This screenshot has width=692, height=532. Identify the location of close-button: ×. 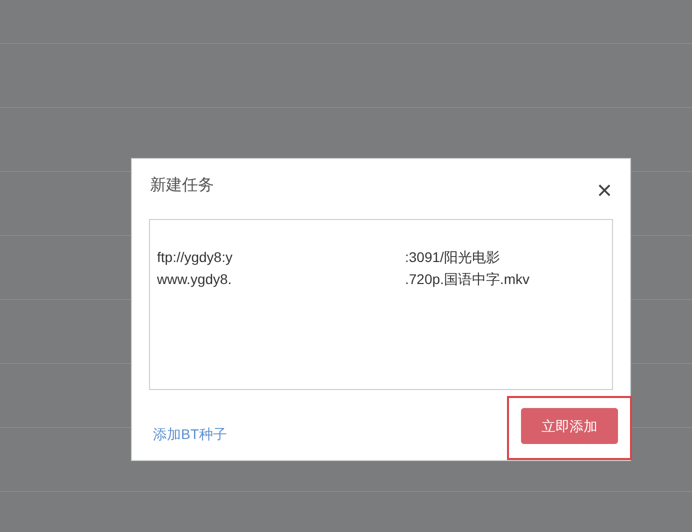
(604, 190).